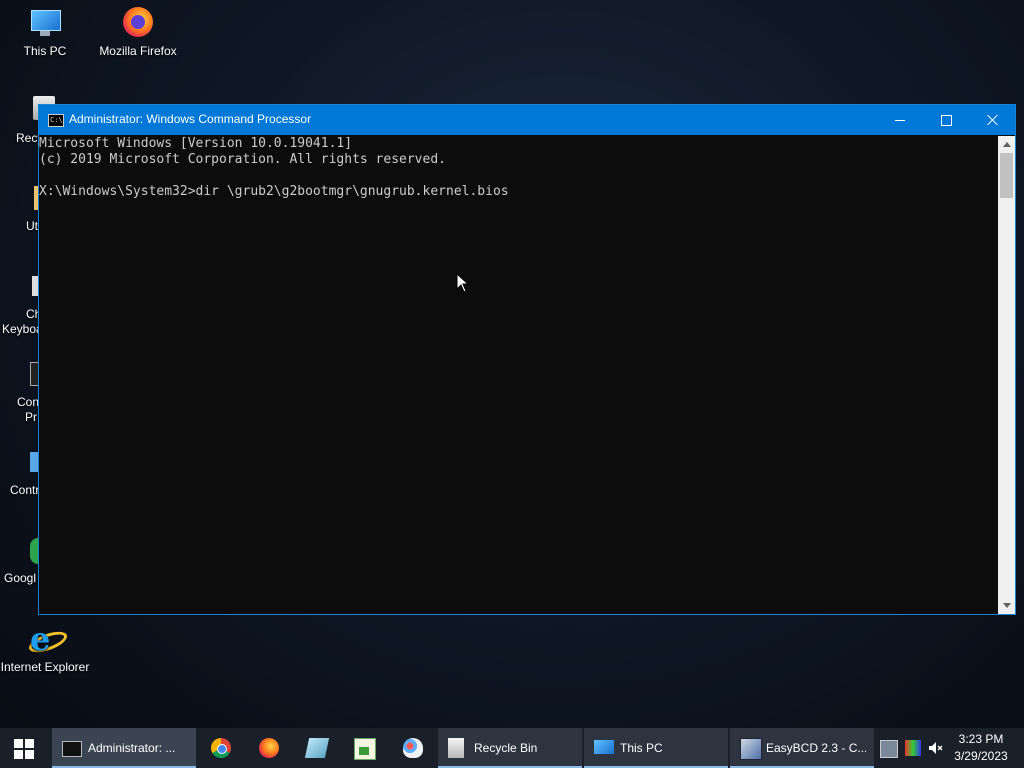  What do you see at coordinates (25, 490) in the screenshot?
I see `desktop-icon-label: Contr` at bounding box center [25, 490].